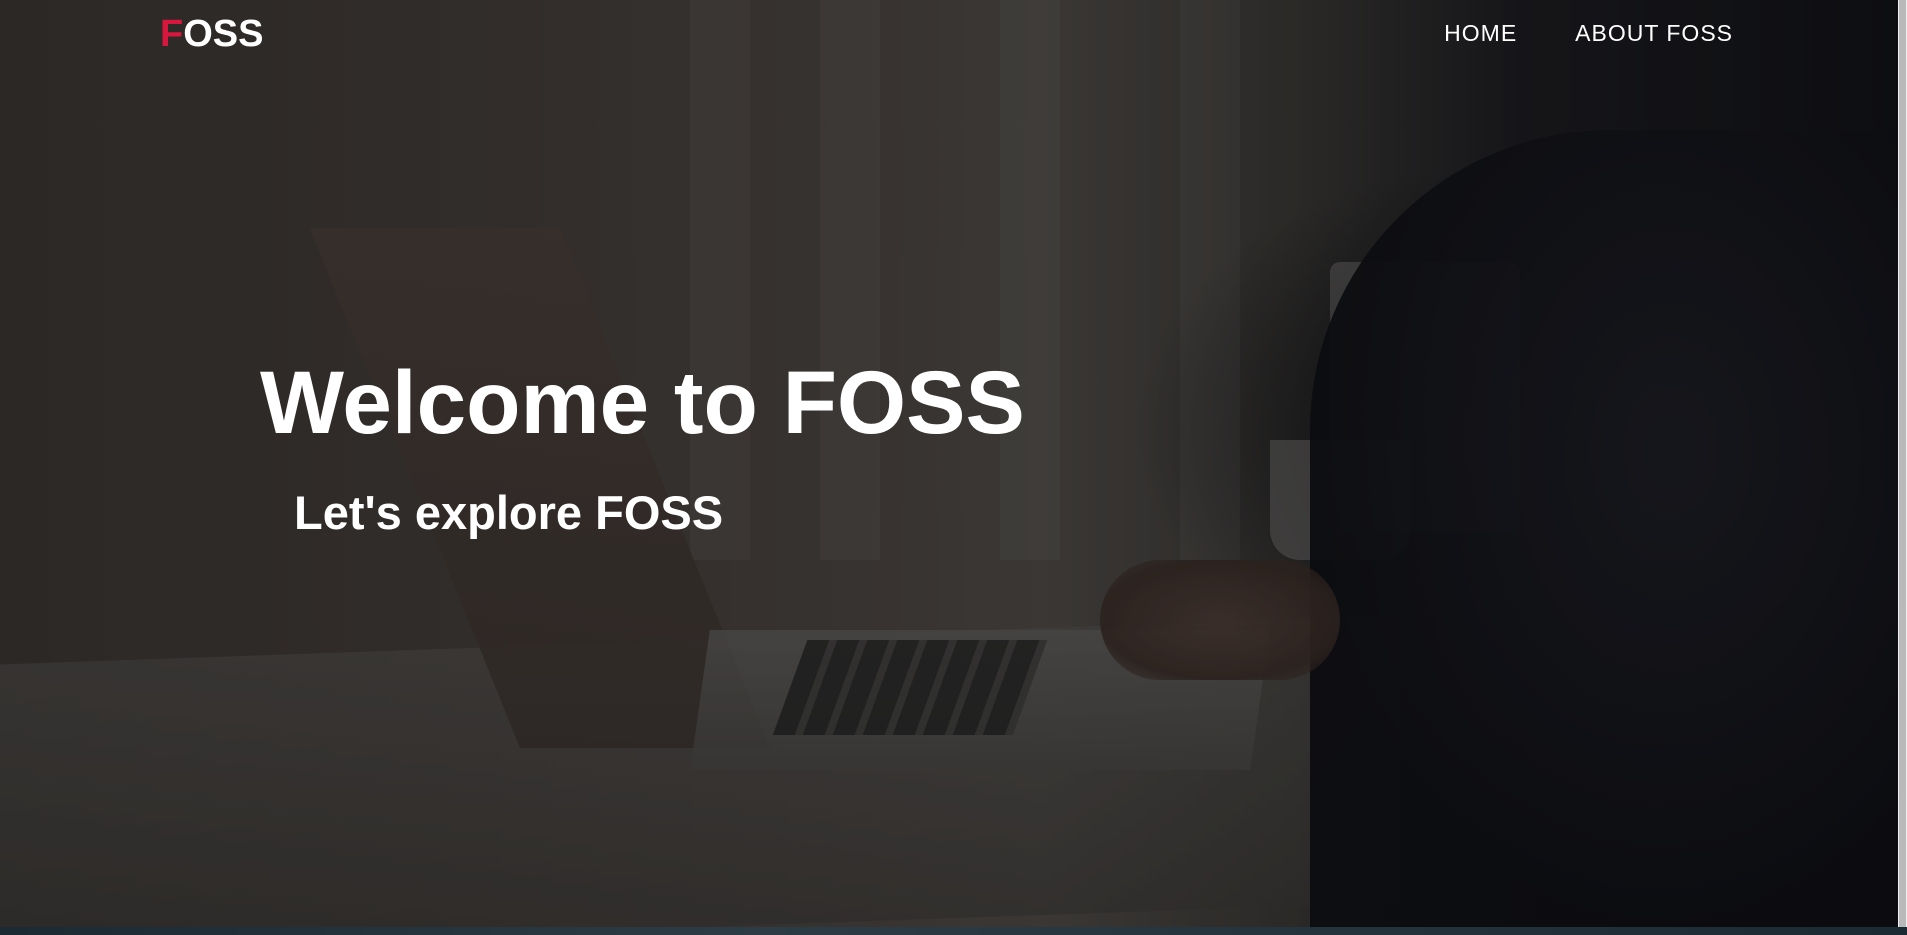 The image size is (1907, 935). What do you see at coordinates (1654, 33) in the screenshot?
I see `nav-link-about-foss: ABOUT FOSS` at bounding box center [1654, 33].